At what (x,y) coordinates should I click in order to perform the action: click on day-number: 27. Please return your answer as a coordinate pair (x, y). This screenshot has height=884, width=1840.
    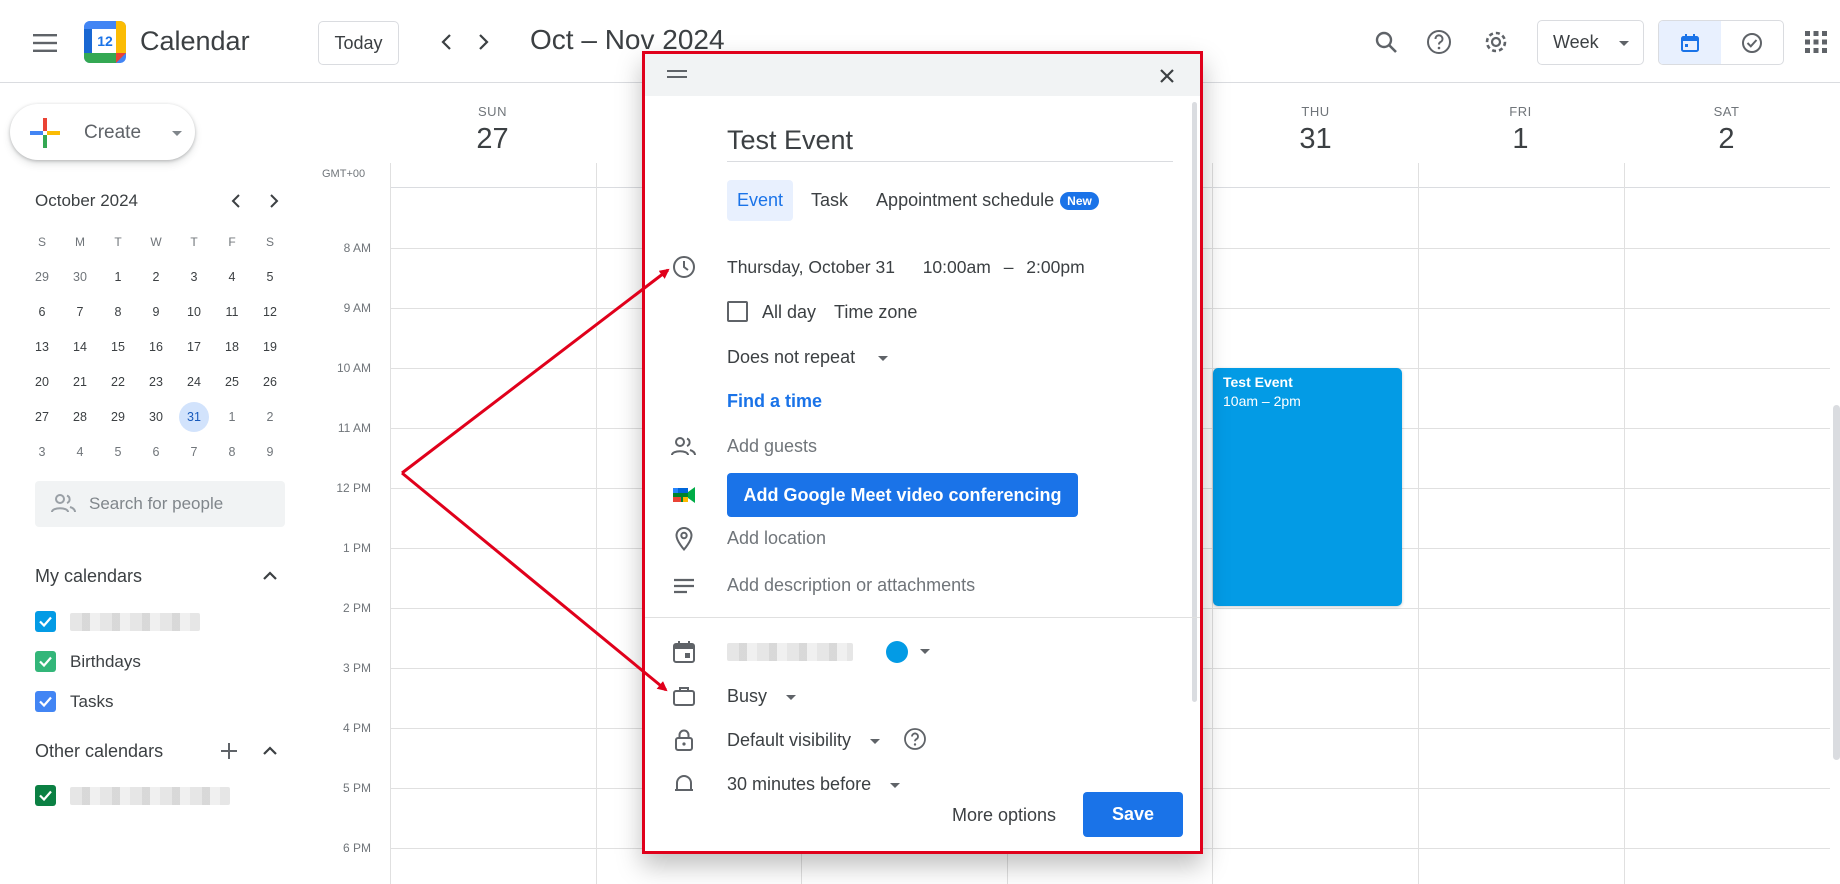
    Looking at the image, I should click on (492, 139).